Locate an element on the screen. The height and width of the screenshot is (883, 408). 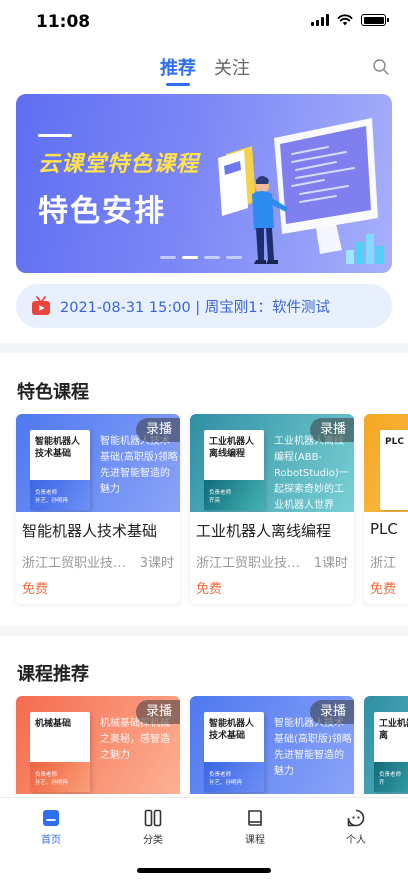
notice-text: 2021-08-31 15:00 | 周宝刚1：软件测试 is located at coordinates (195, 307).